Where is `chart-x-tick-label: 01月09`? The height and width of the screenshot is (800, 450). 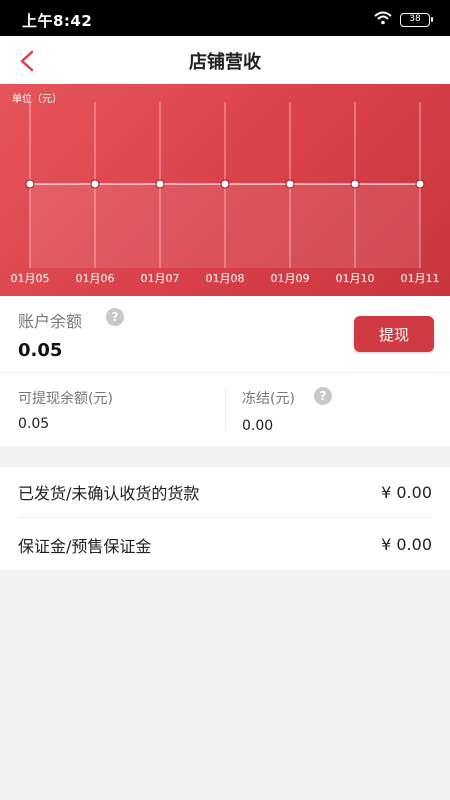
chart-x-tick-label: 01月09 is located at coordinates (290, 278).